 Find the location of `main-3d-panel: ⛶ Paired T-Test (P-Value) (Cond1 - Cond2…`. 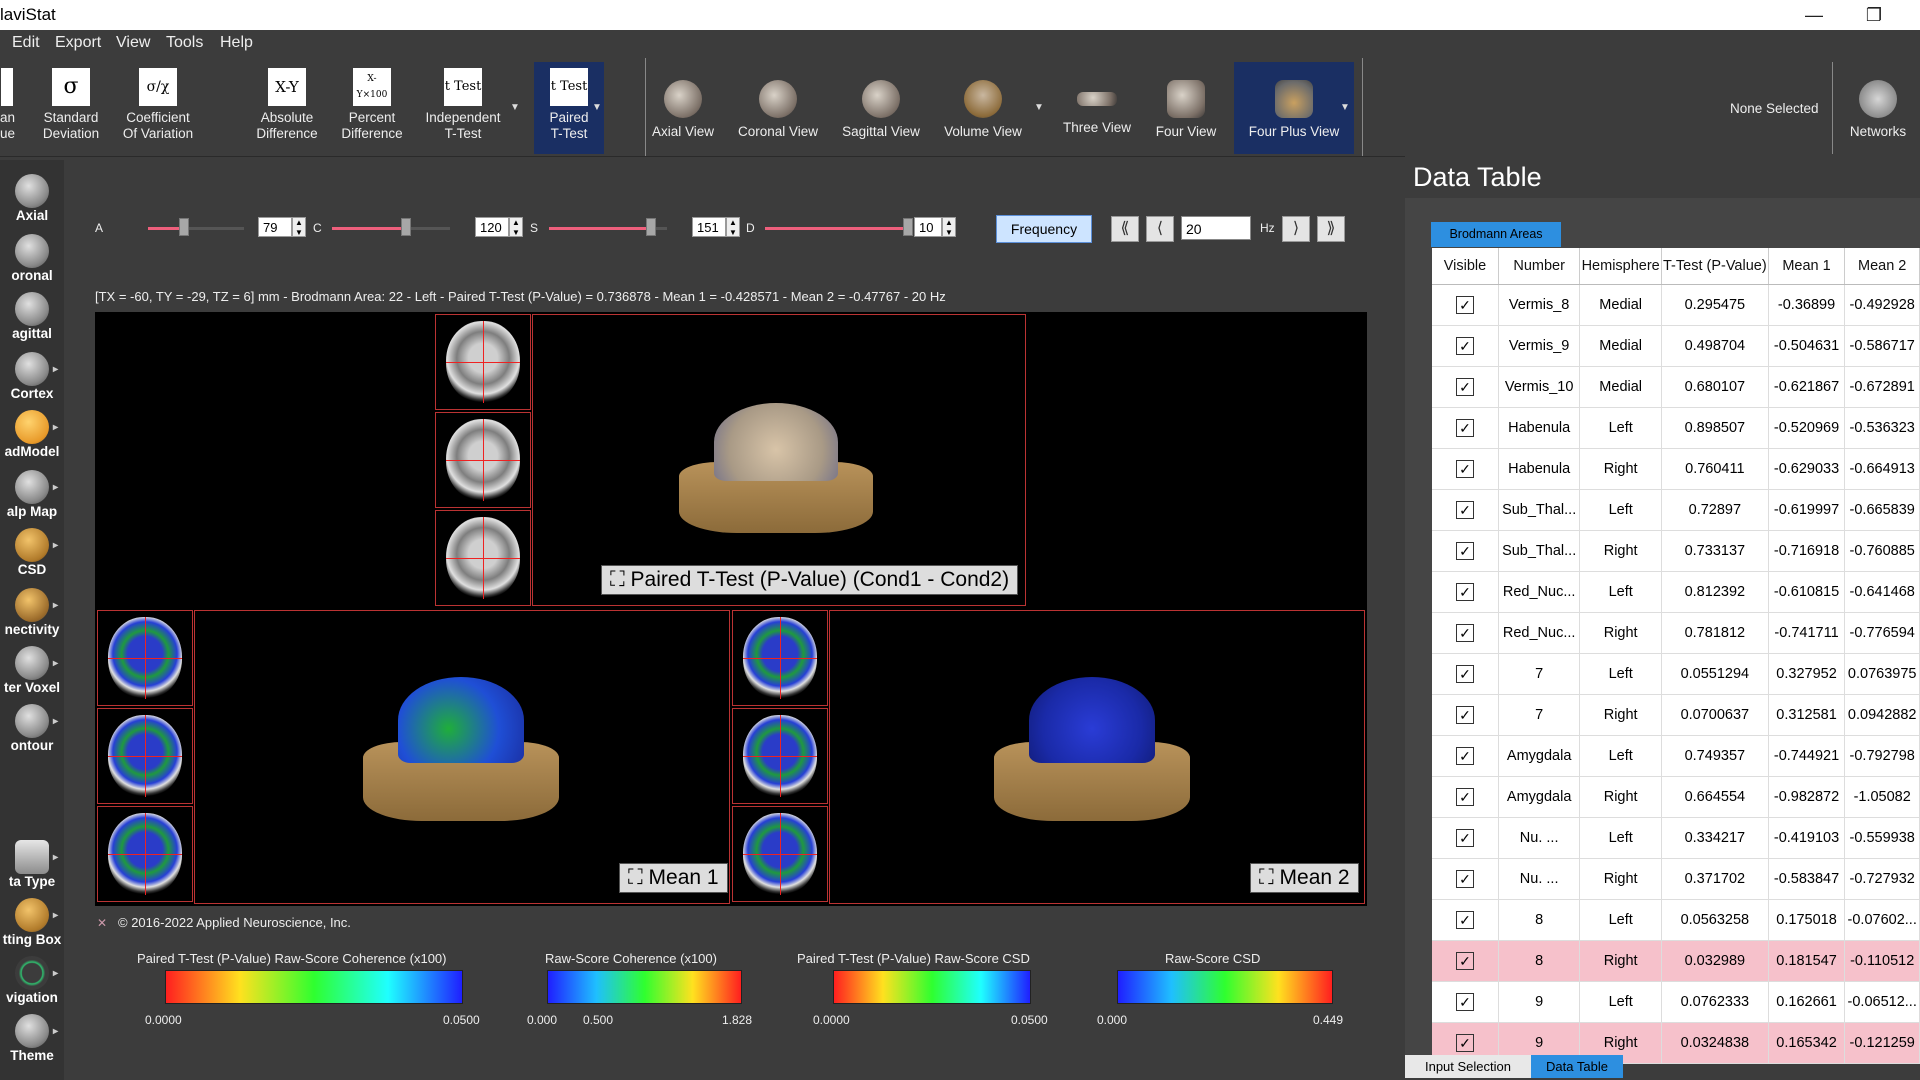

main-3d-panel: ⛶ Paired T-Test (P-Value) (Cond1 - Cond2… is located at coordinates (779, 460).